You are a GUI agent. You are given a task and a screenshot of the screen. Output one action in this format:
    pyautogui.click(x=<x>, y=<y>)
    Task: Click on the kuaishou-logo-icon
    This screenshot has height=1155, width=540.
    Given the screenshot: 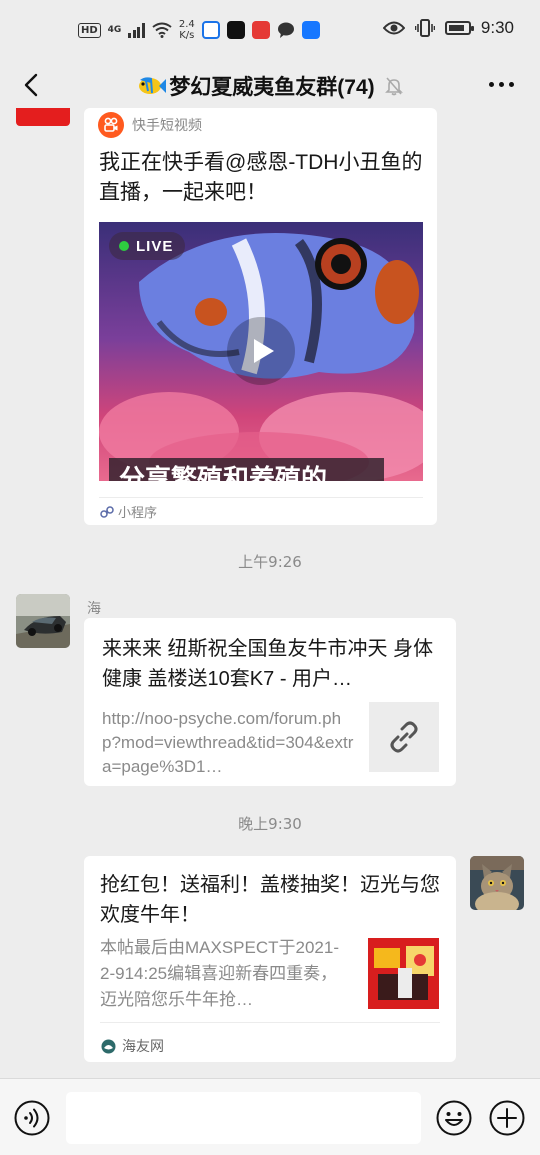 What is the action you would take?
    pyautogui.click(x=111, y=125)
    